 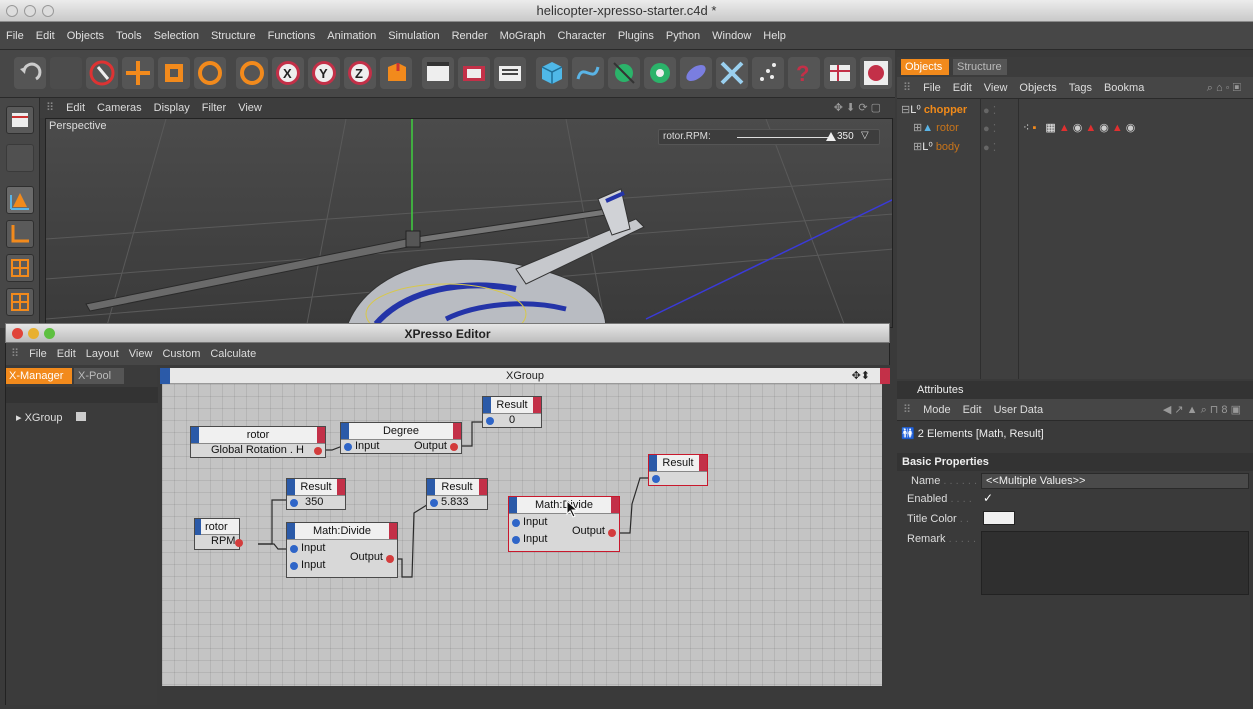 I want to click on render-picture-viewer-icon, so click(x=474, y=73).